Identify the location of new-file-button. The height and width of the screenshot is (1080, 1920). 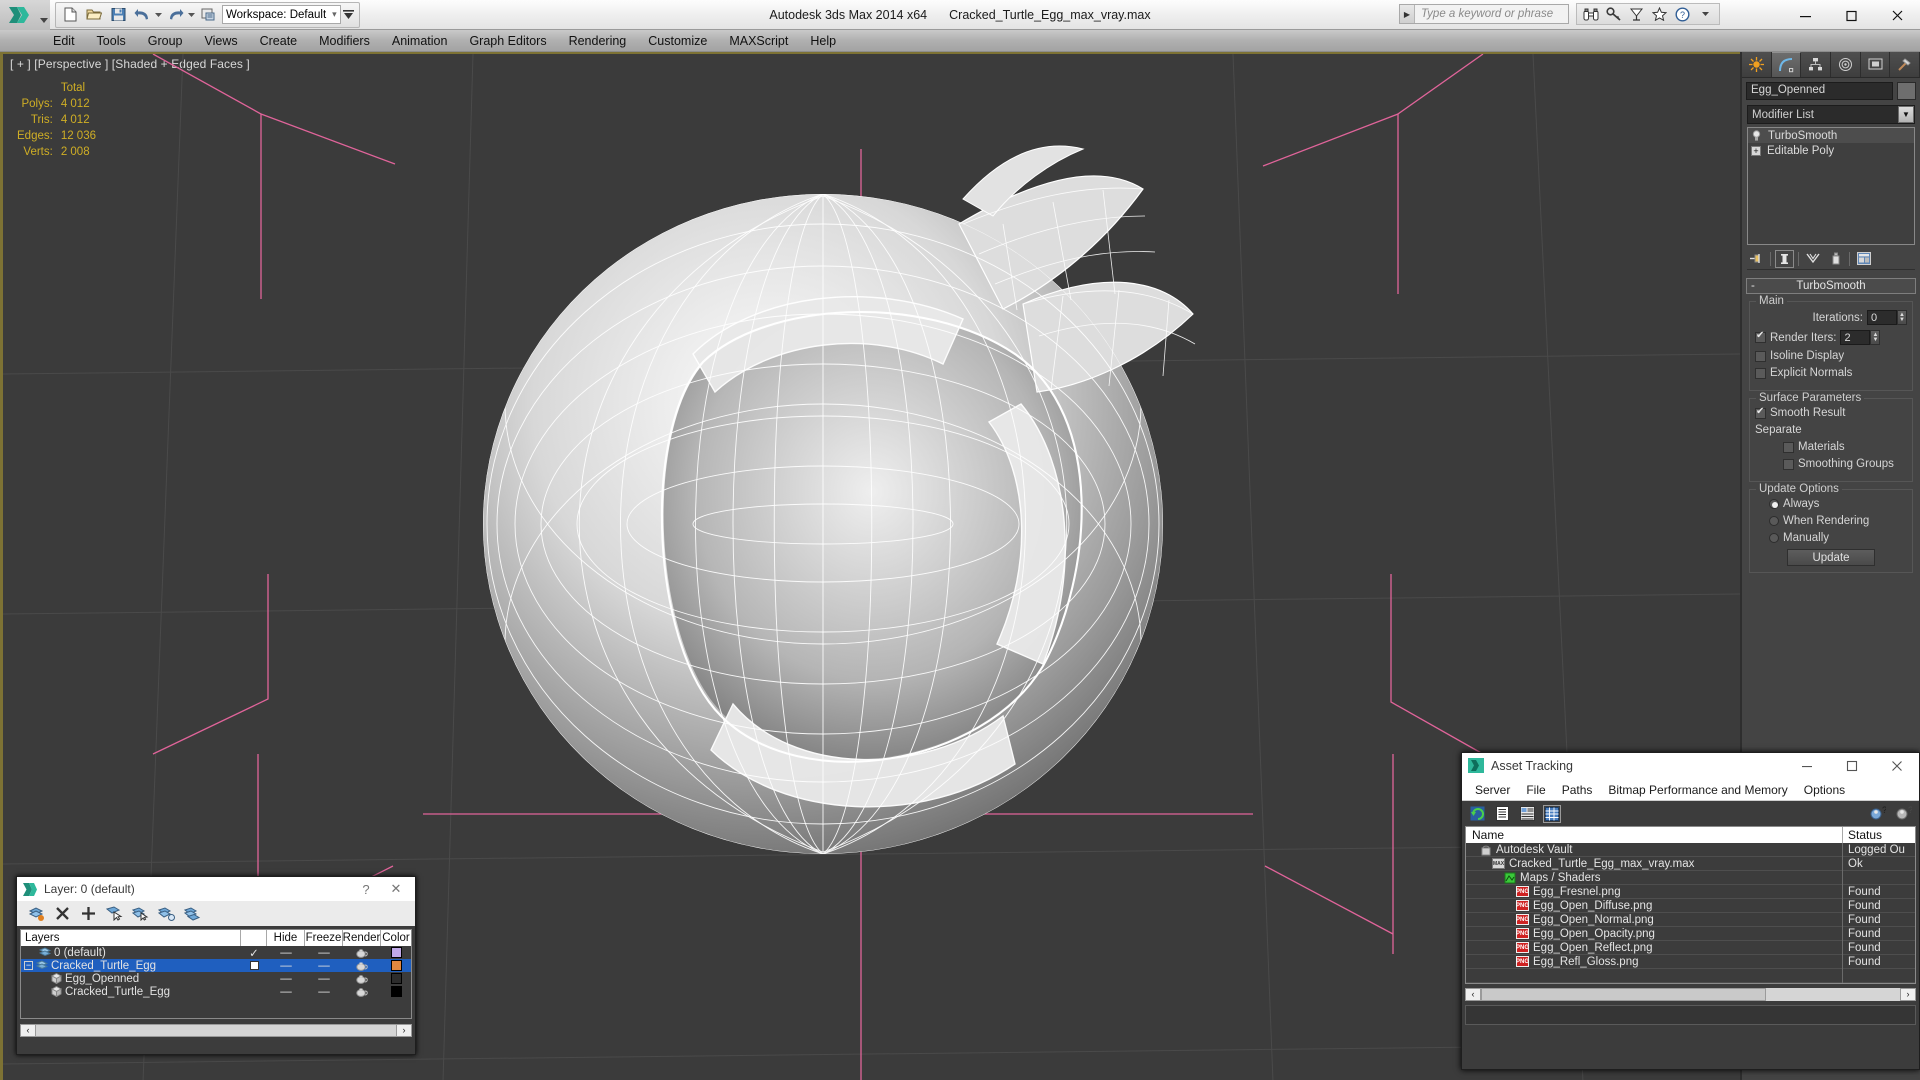
(70, 15).